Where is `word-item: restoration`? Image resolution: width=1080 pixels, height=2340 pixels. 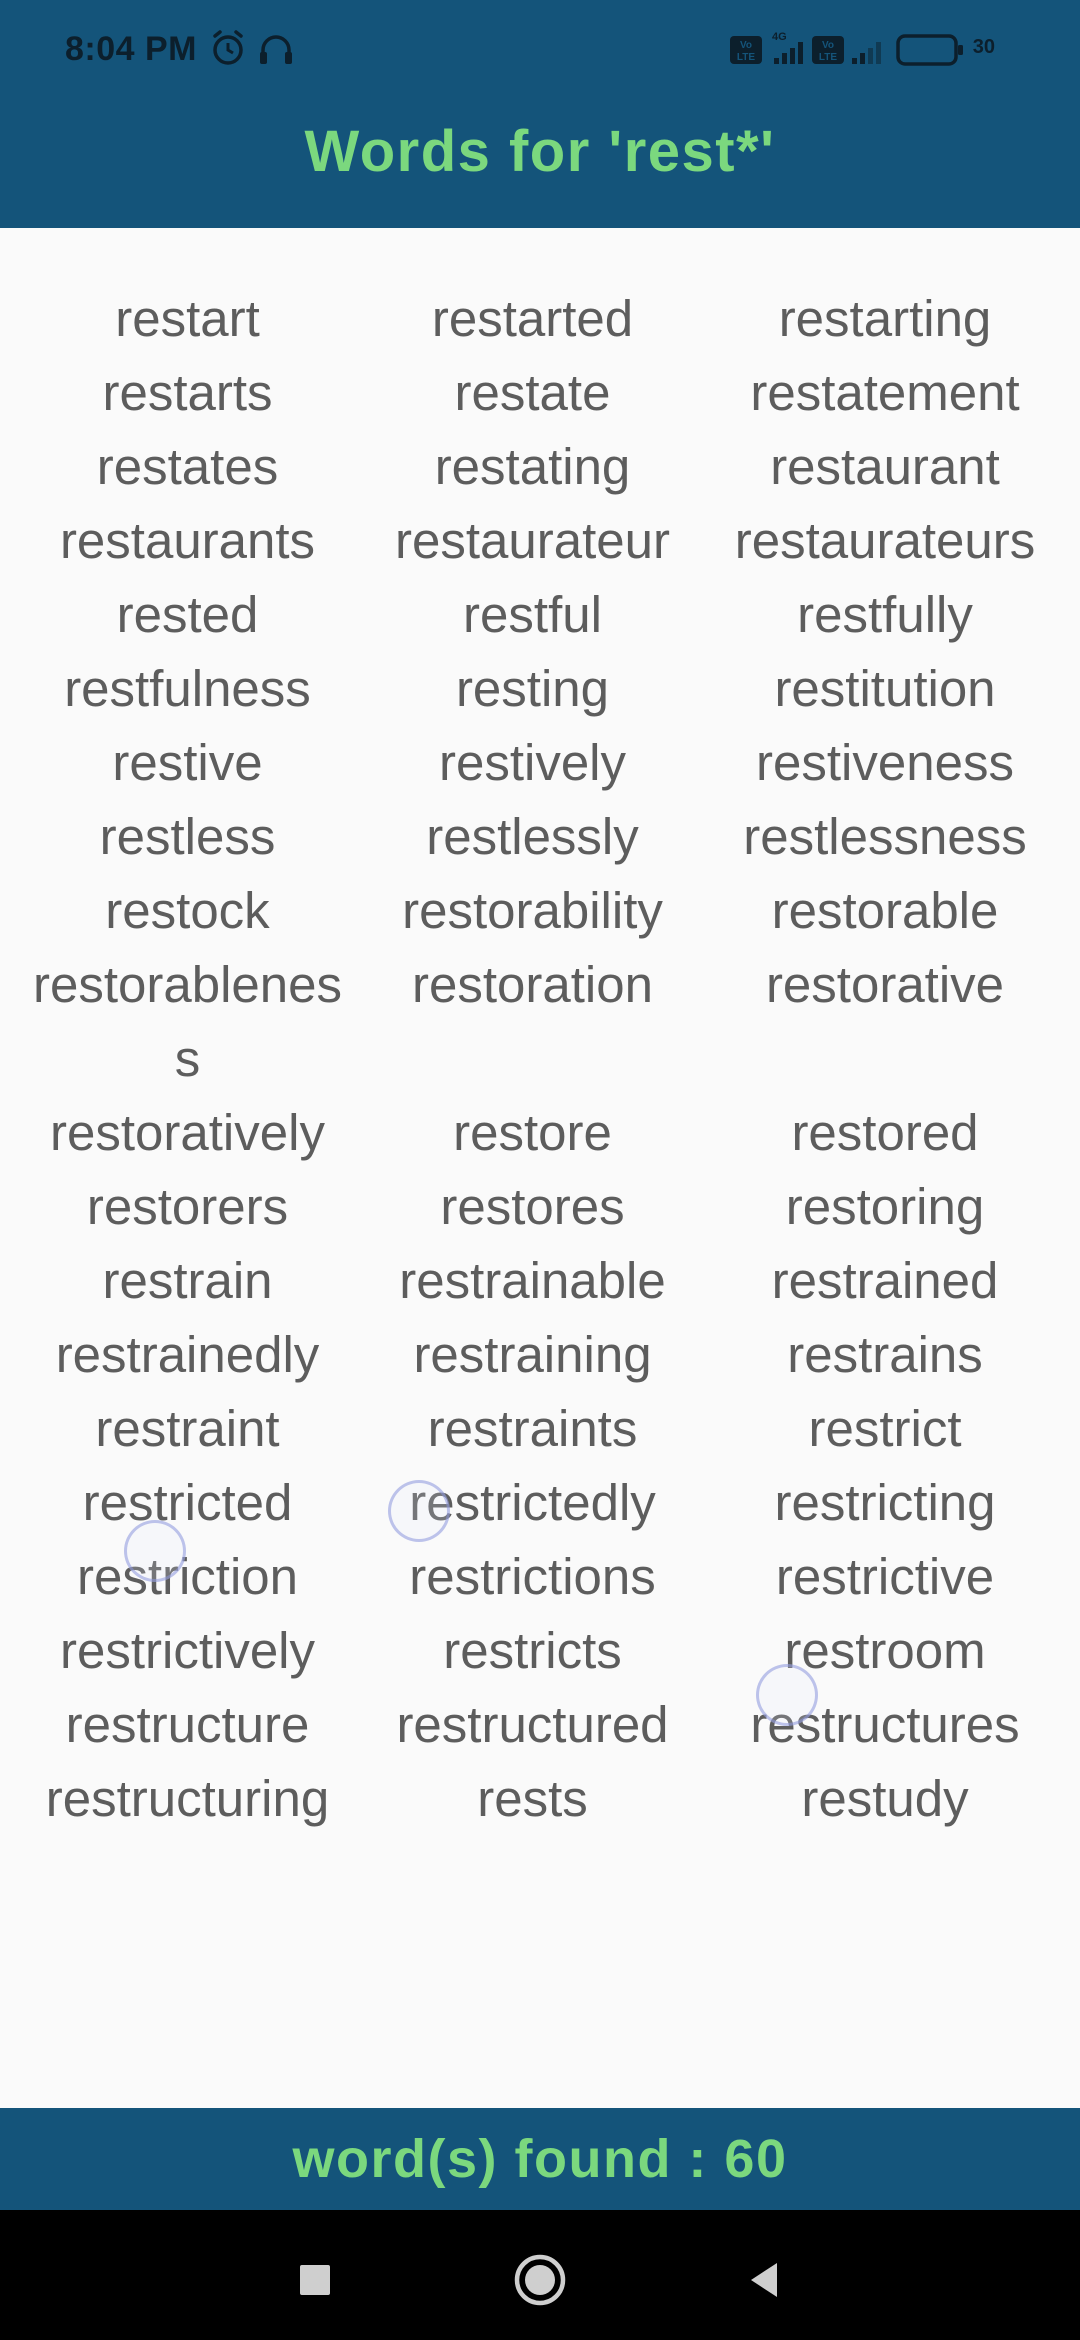 word-item: restoration is located at coordinates (532, 1022).